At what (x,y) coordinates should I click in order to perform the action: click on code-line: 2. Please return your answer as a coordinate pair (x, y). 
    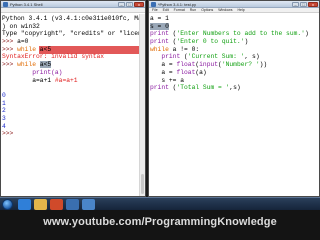
    Looking at the image, I should click on (73, 111).